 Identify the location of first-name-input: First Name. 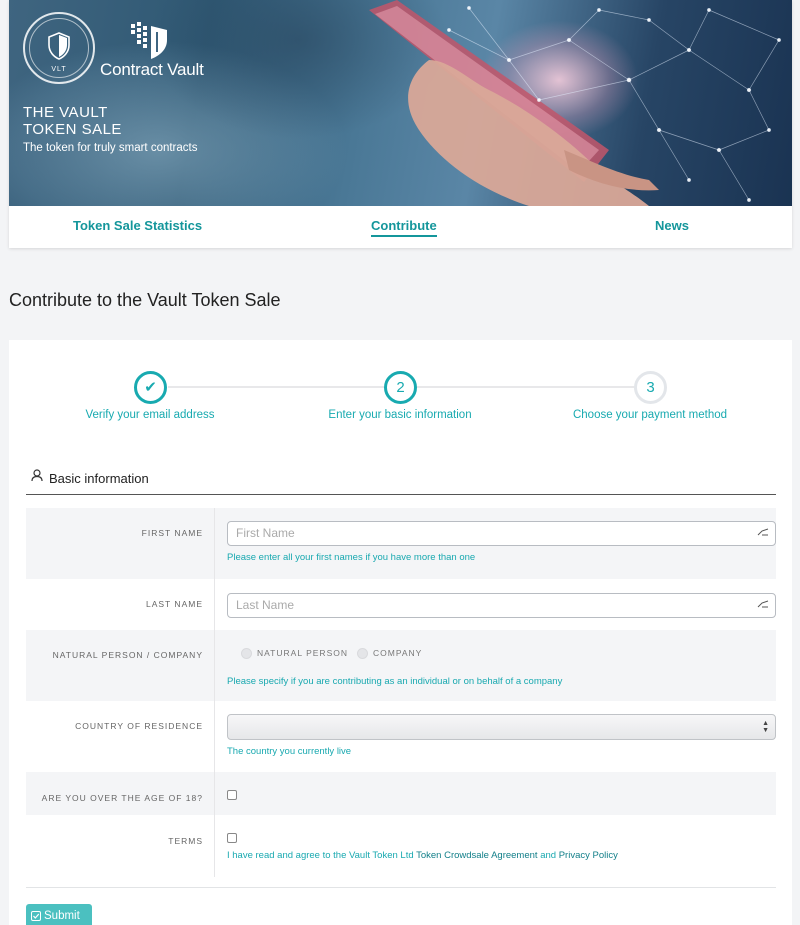
(501, 533).